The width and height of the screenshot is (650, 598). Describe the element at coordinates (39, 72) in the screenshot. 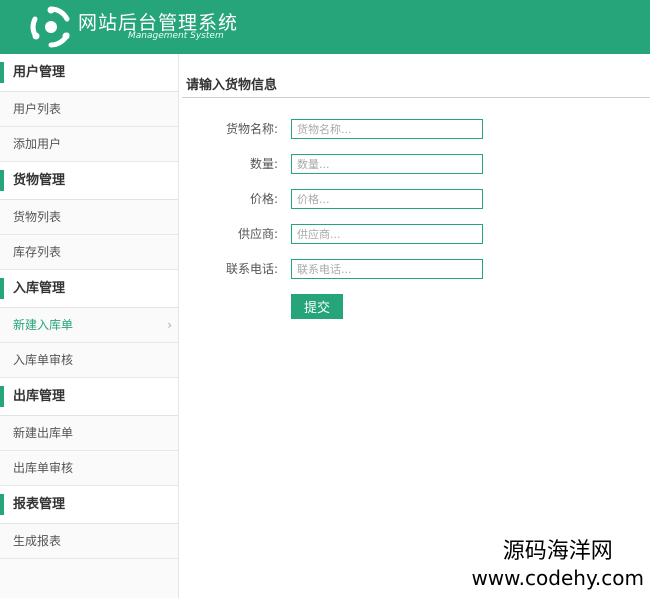

I see `sidebar-group-label: 用户管理` at that location.